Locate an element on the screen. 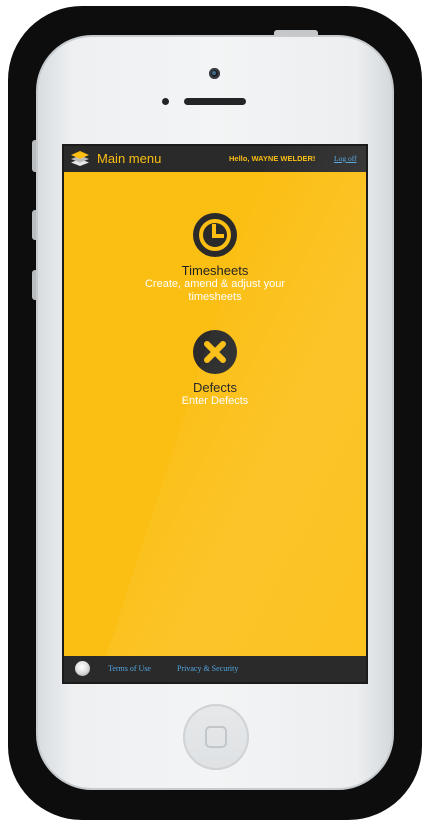 The height and width of the screenshot is (824, 428). front-camera is located at coordinates (214, 73).